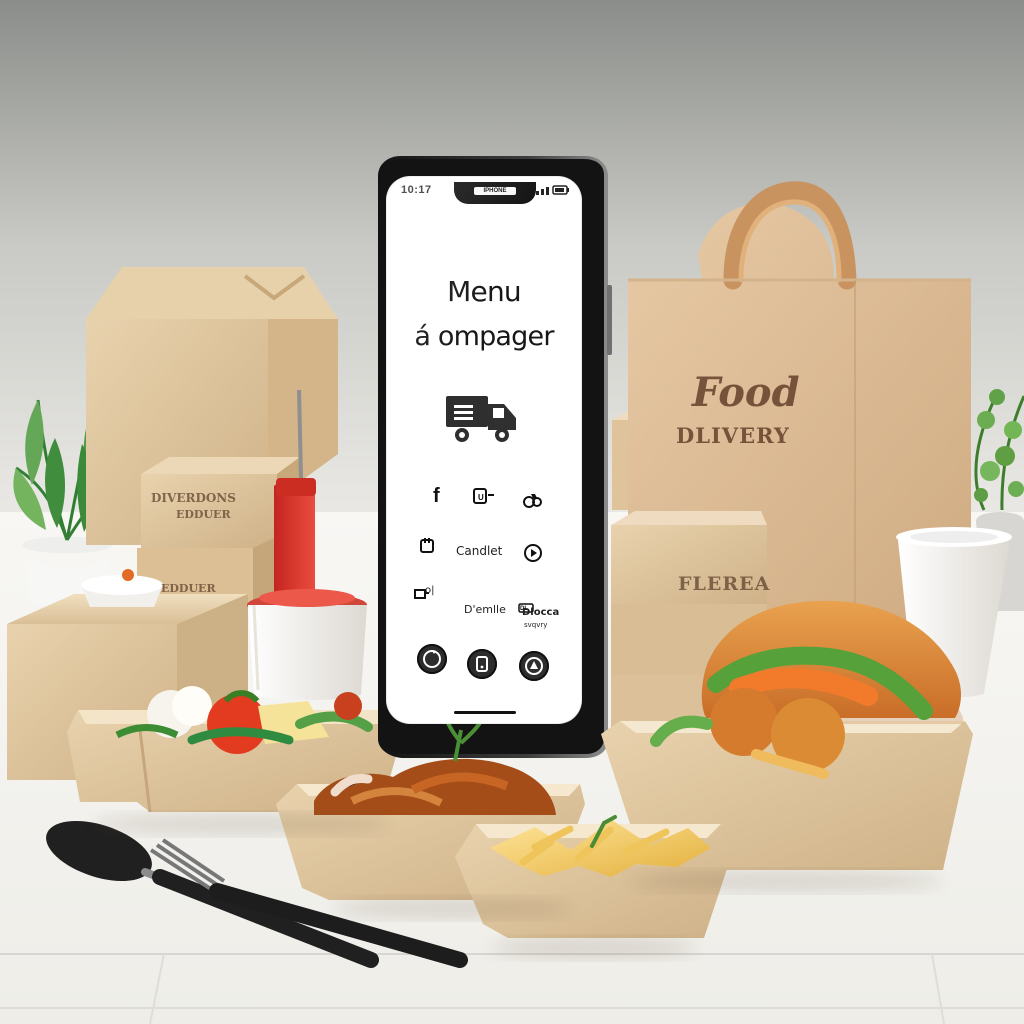 The height and width of the screenshot is (1024, 1024). I want to click on delivery-icon, so click(534, 666).